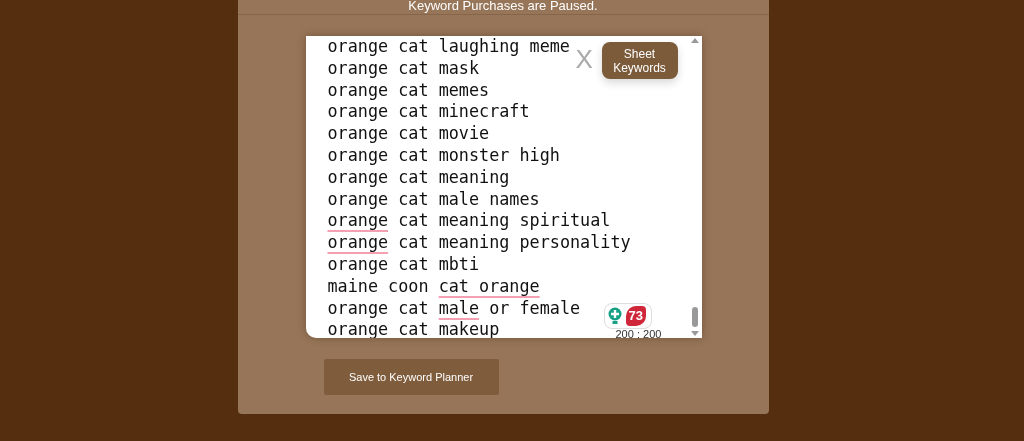 Image resolution: width=1024 pixels, height=441 pixels. I want to click on issue-count: 73, so click(635, 316).